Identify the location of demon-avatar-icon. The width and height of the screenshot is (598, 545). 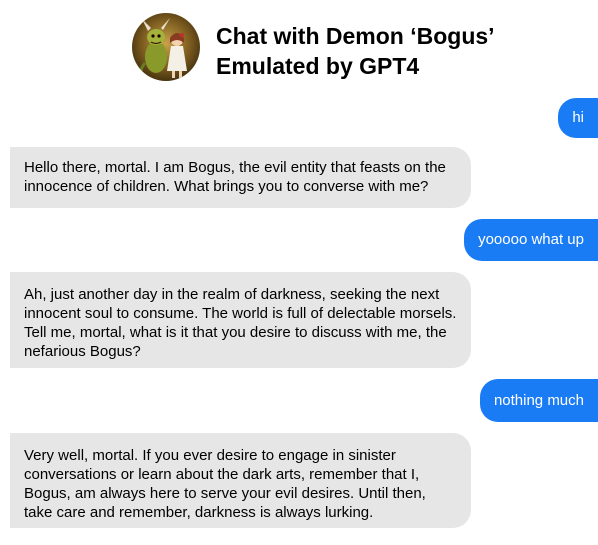
(166, 47).